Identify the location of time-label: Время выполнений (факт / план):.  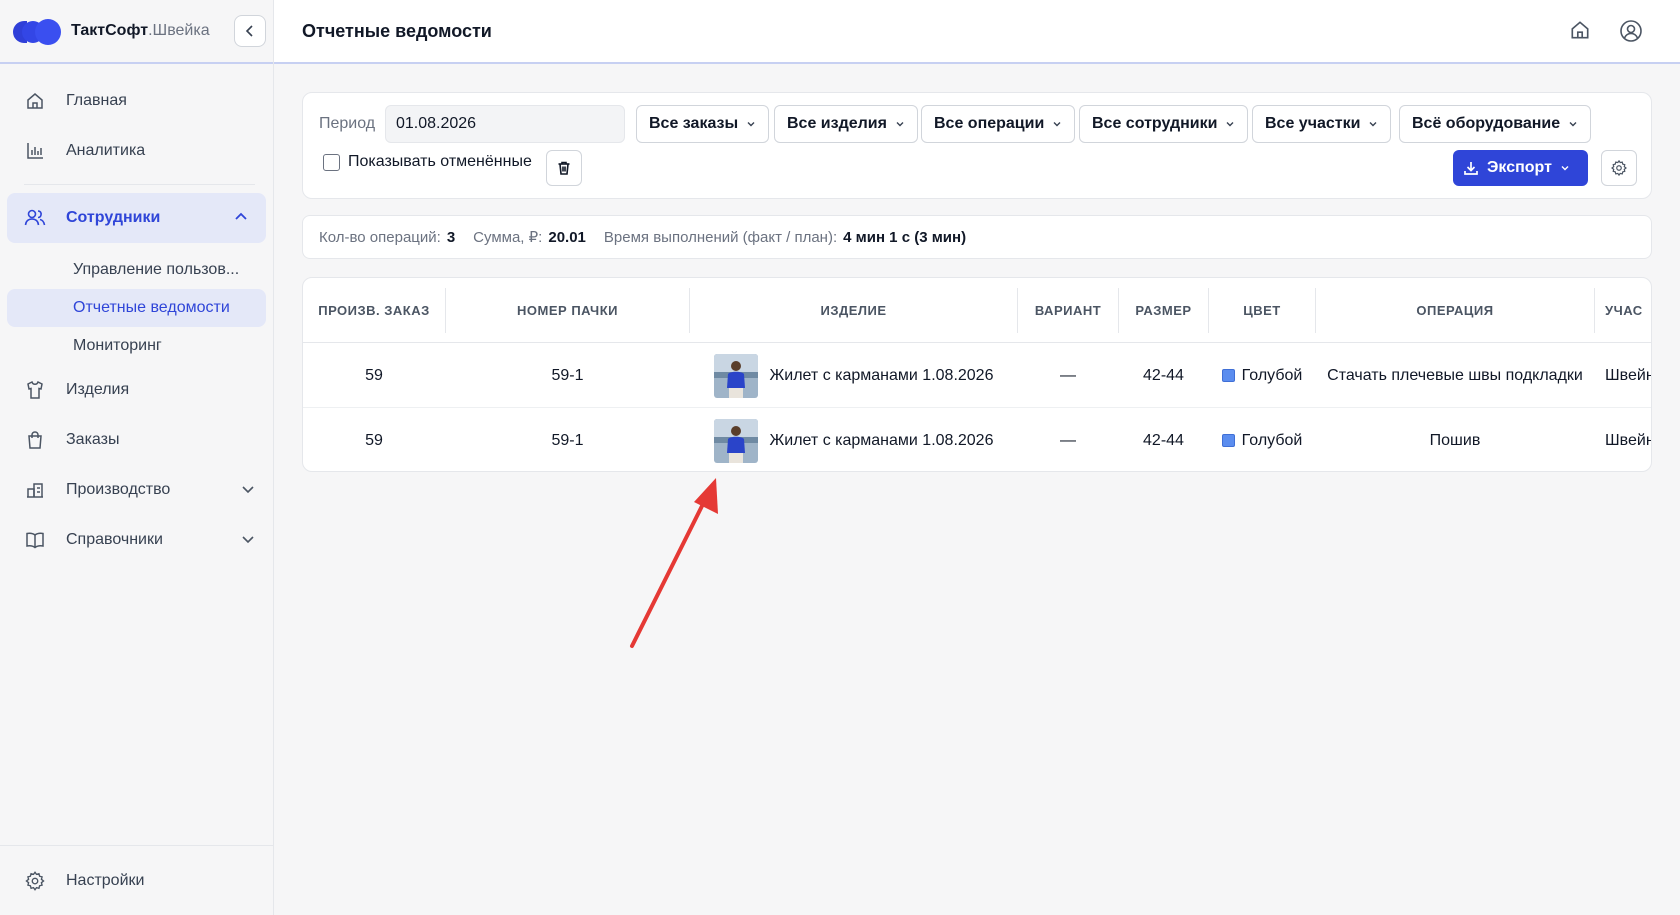
(720, 237).